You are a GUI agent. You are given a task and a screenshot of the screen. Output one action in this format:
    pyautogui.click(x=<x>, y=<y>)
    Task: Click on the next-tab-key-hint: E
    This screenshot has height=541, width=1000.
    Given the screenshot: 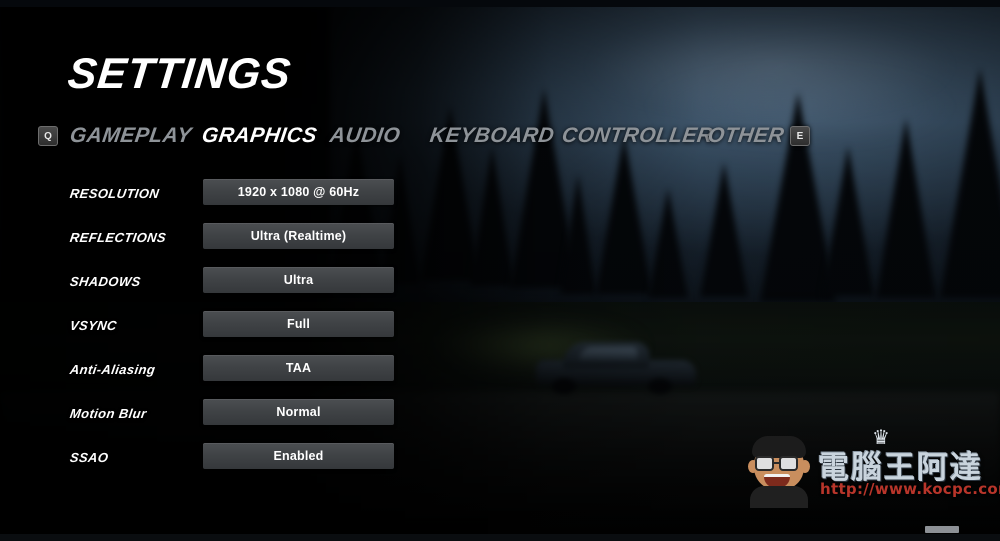 What is the action you would take?
    pyautogui.click(x=800, y=136)
    